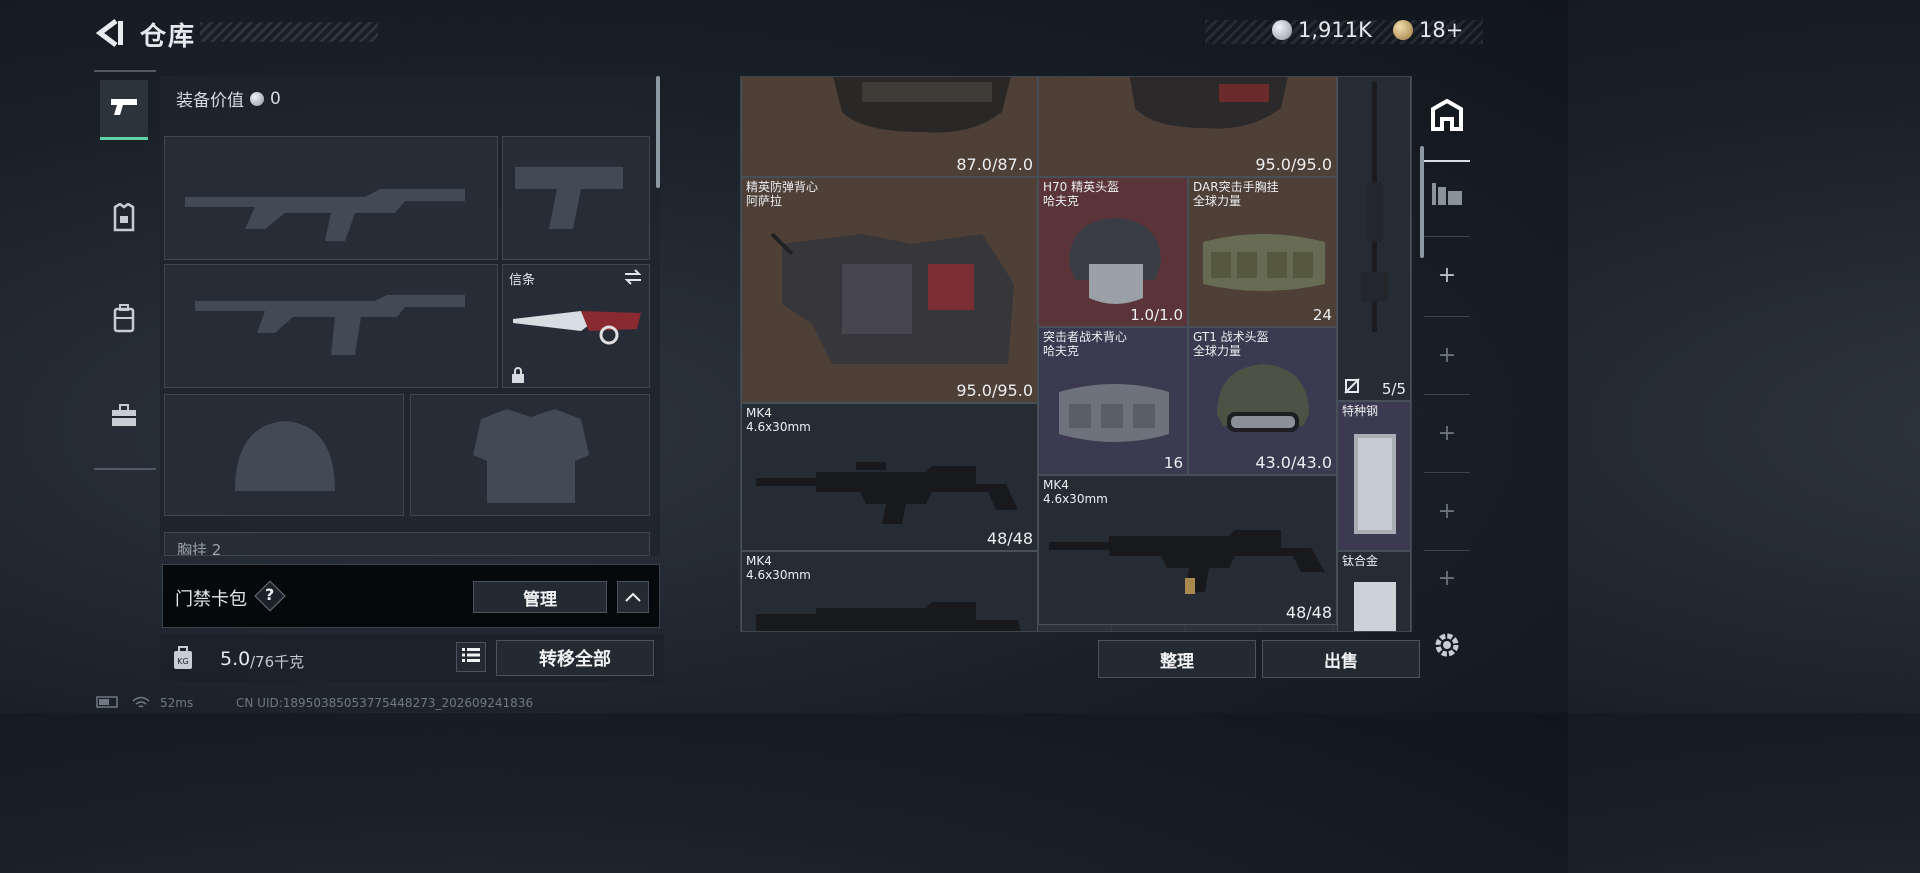 This screenshot has height=873, width=1920. Describe the element at coordinates (658, 132) in the screenshot. I see `loadout-scrollbar` at that location.